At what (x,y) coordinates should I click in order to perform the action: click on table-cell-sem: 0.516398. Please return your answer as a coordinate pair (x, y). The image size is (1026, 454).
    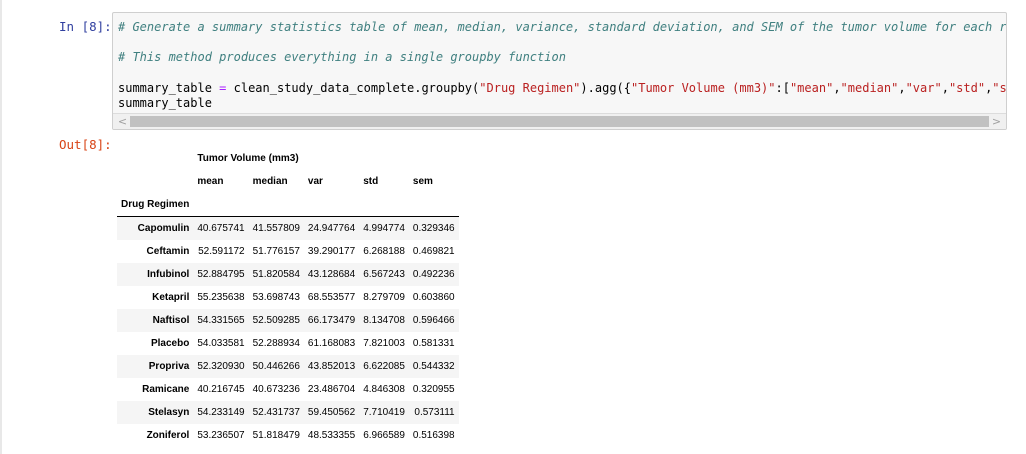
    Looking at the image, I should click on (433, 435).